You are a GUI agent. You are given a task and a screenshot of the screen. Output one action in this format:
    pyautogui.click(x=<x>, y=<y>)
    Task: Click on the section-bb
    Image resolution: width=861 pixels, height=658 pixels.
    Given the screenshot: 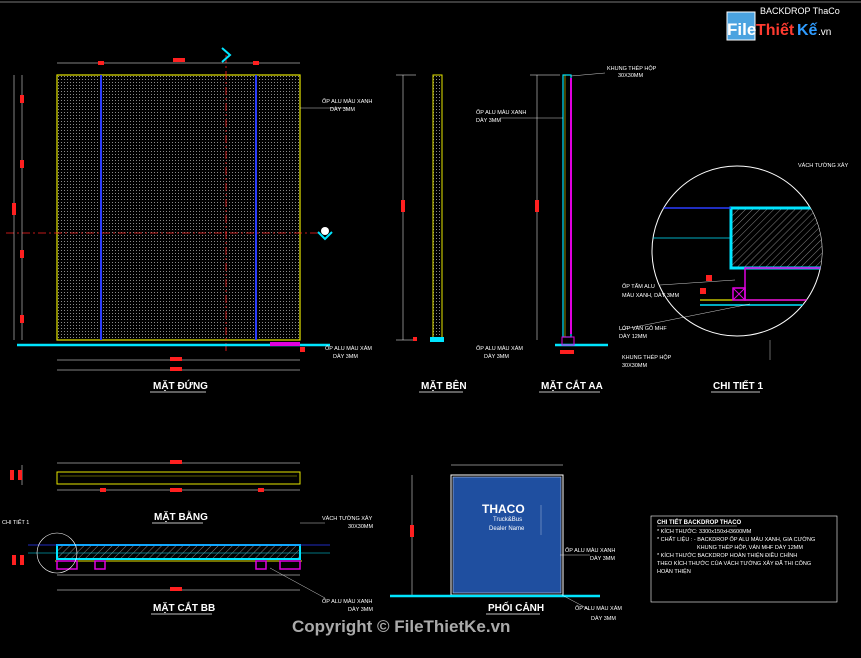 What is the action you would take?
    pyautogui.click(x=171, y=560)
    